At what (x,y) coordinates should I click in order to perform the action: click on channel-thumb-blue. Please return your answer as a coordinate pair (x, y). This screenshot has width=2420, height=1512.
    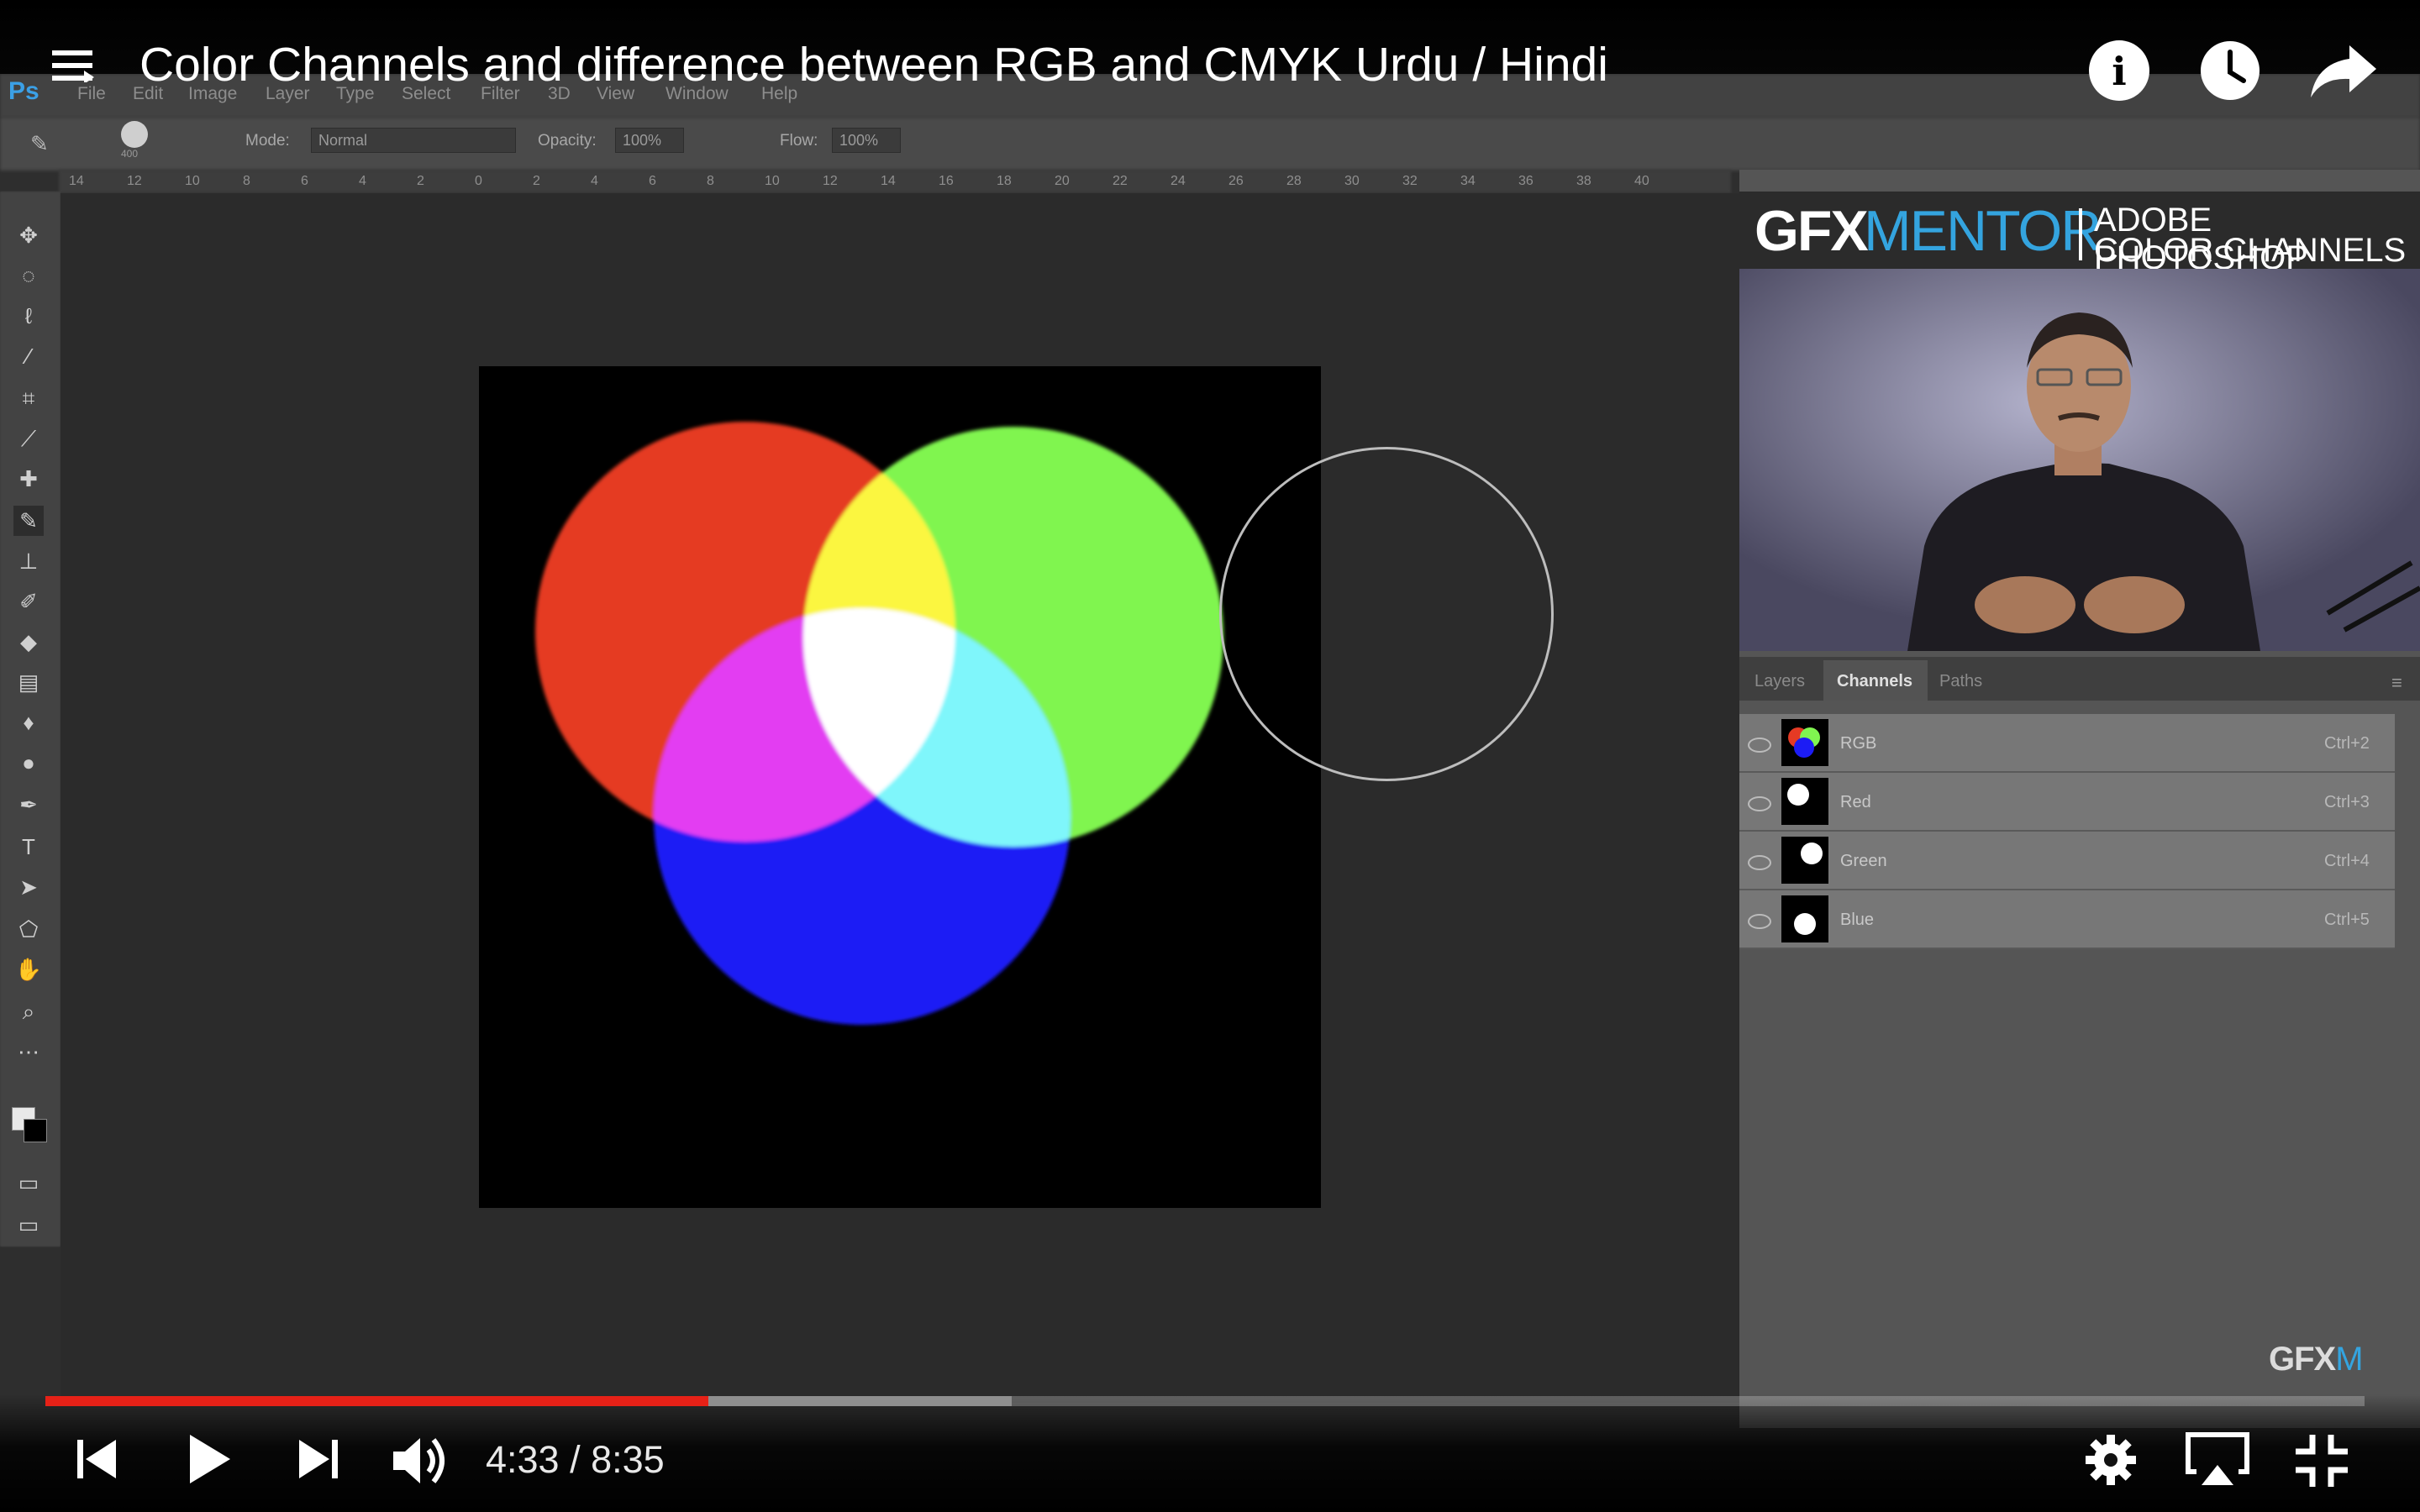
    Looking at the image, I should click on (1804, 918).